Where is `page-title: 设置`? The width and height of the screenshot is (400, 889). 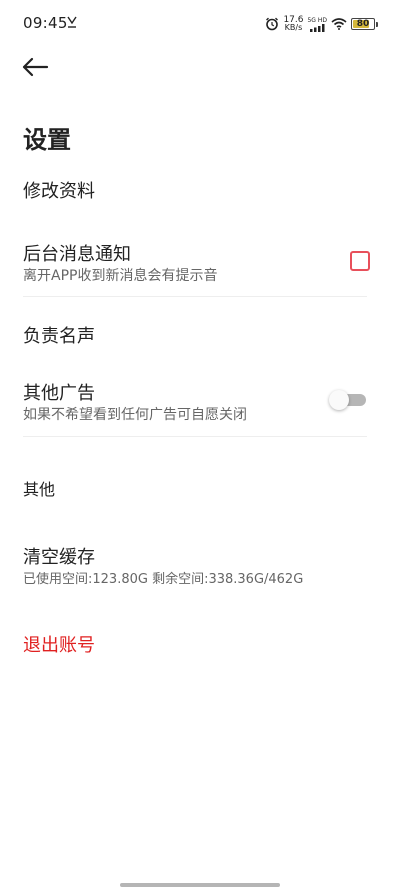
page-title: 设置 is located at coordinates (47, 140).